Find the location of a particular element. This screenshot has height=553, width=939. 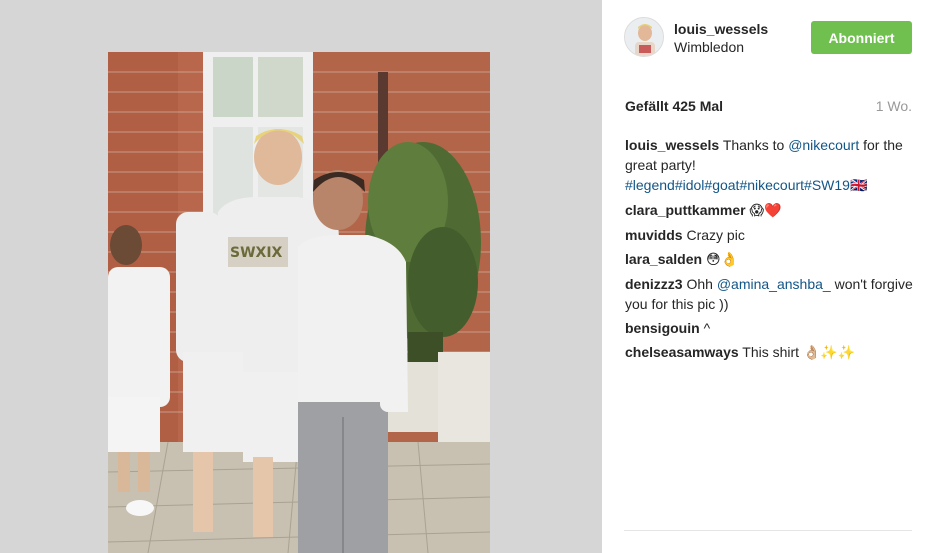

comment-text: This shirt is located at coordinates (771, 352).